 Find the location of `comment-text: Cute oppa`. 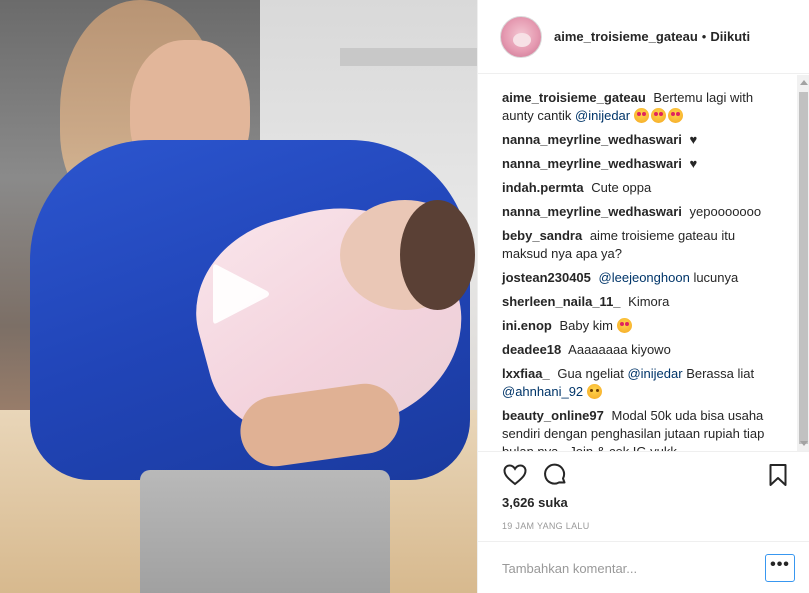

comment-text: Cute oppa is located at coordinates (621, 187).